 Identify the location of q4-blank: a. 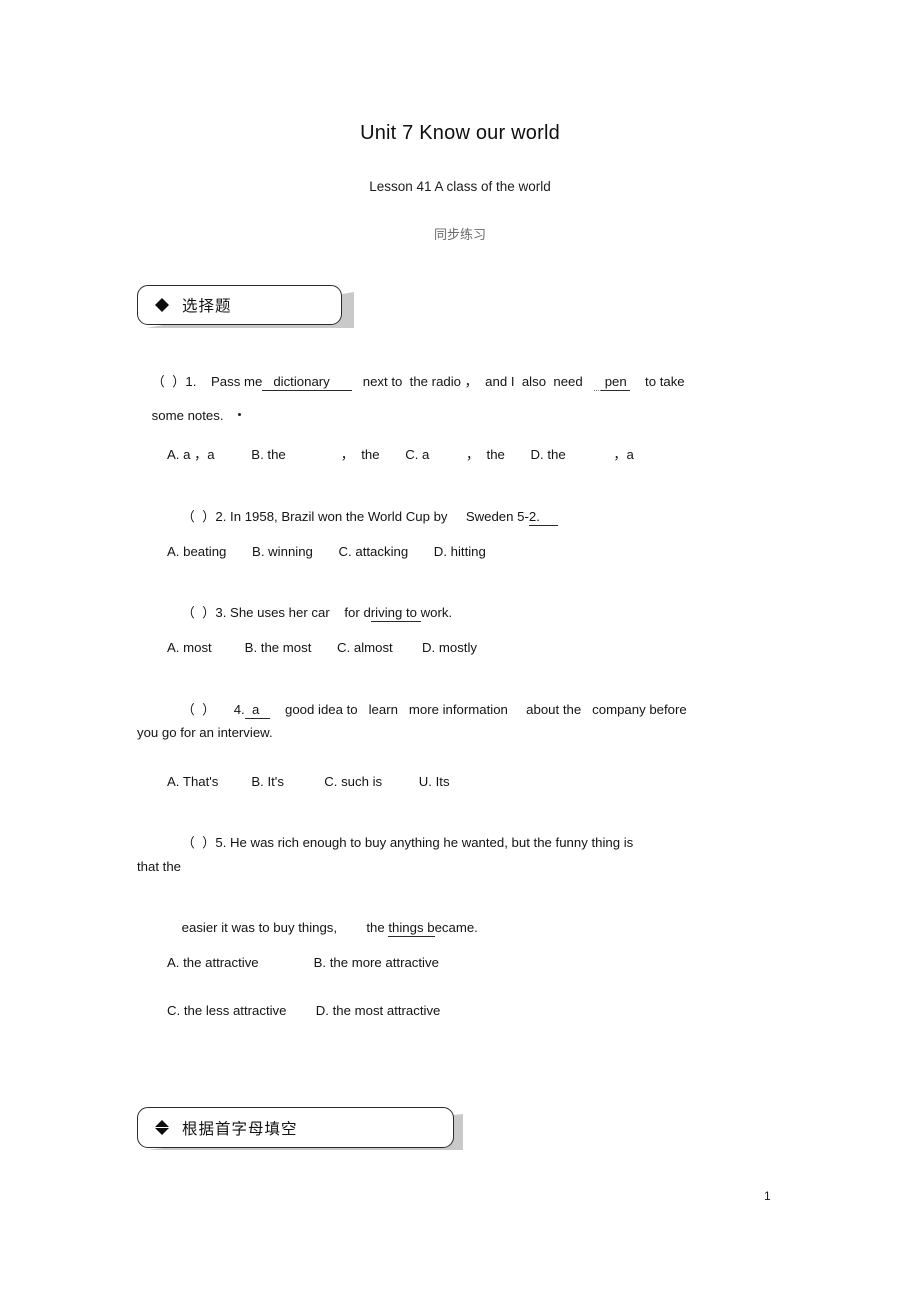
(257, 711).